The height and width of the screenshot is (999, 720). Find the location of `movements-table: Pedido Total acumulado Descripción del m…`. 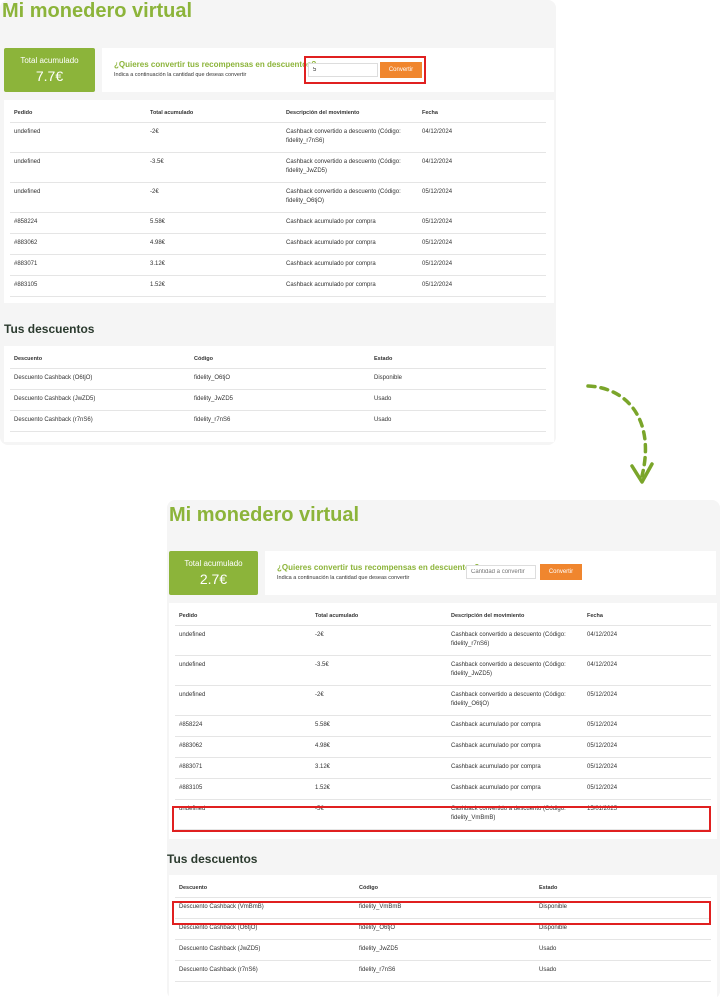

movements-table: Pedido Total acumulado Descripción del m… is located at coordinates (278, 198).